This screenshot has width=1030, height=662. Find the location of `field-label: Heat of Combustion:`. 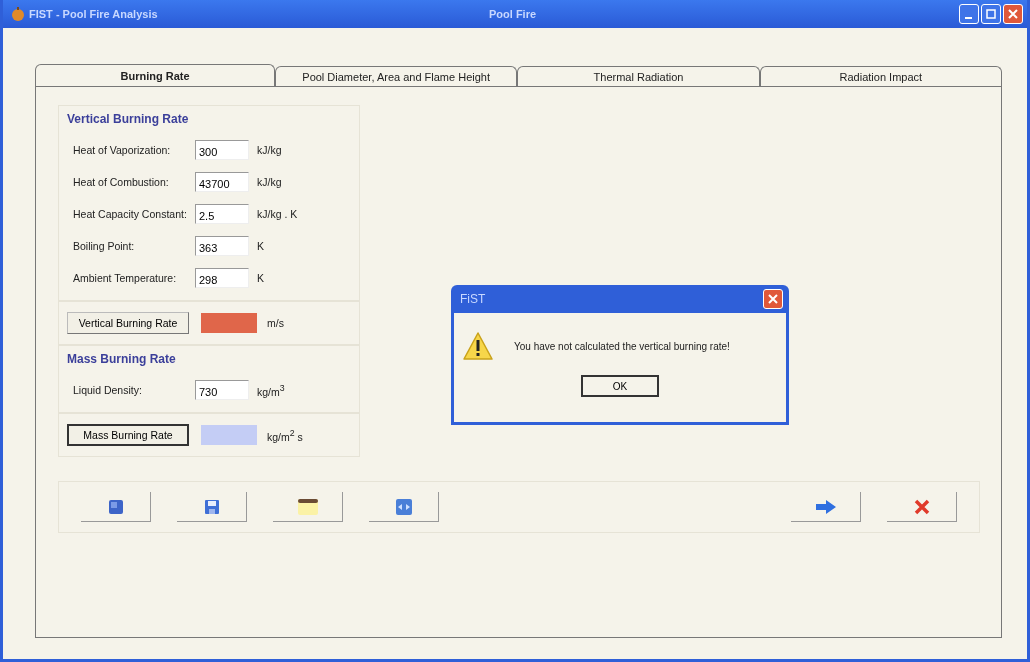

field-label: Heat of Combustion: is located at coordinates (121, 182).